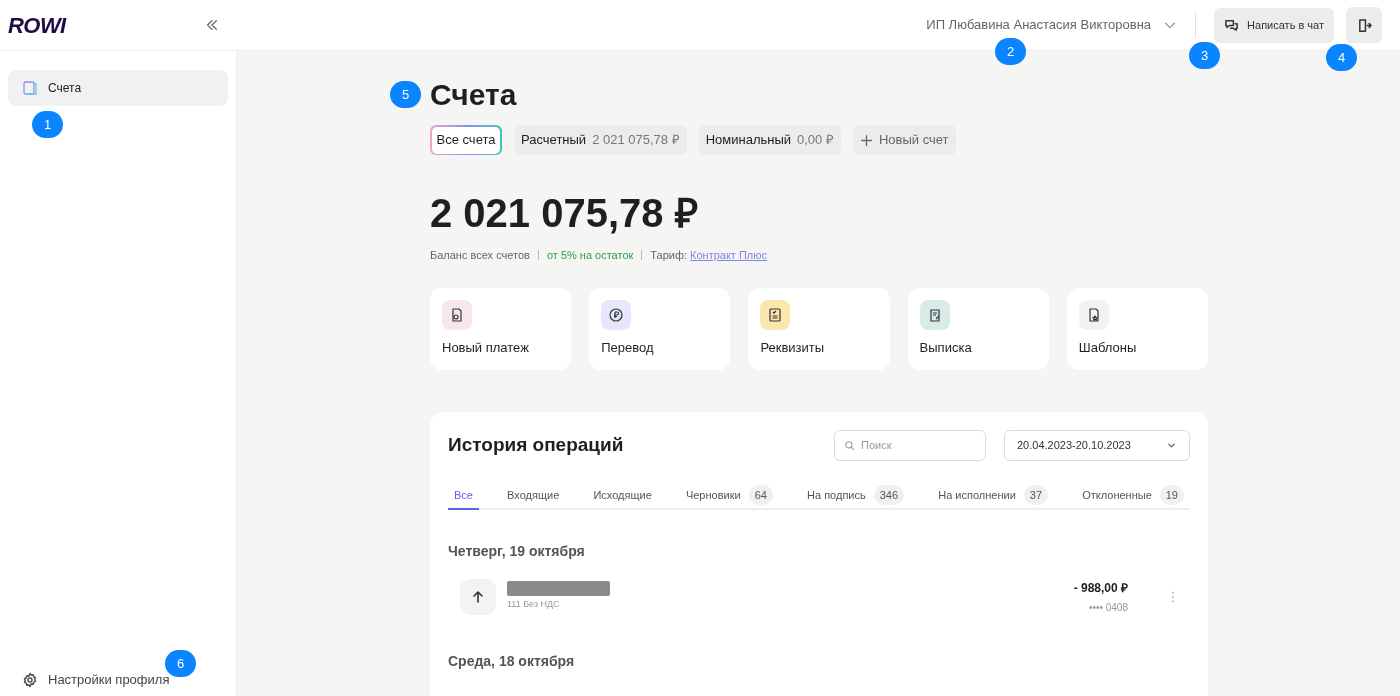 The image size is (1400, 696). What do you see at coordinates (849, 445) in the screenshot?
I see `search-icon` at bounding box center [849, 445].